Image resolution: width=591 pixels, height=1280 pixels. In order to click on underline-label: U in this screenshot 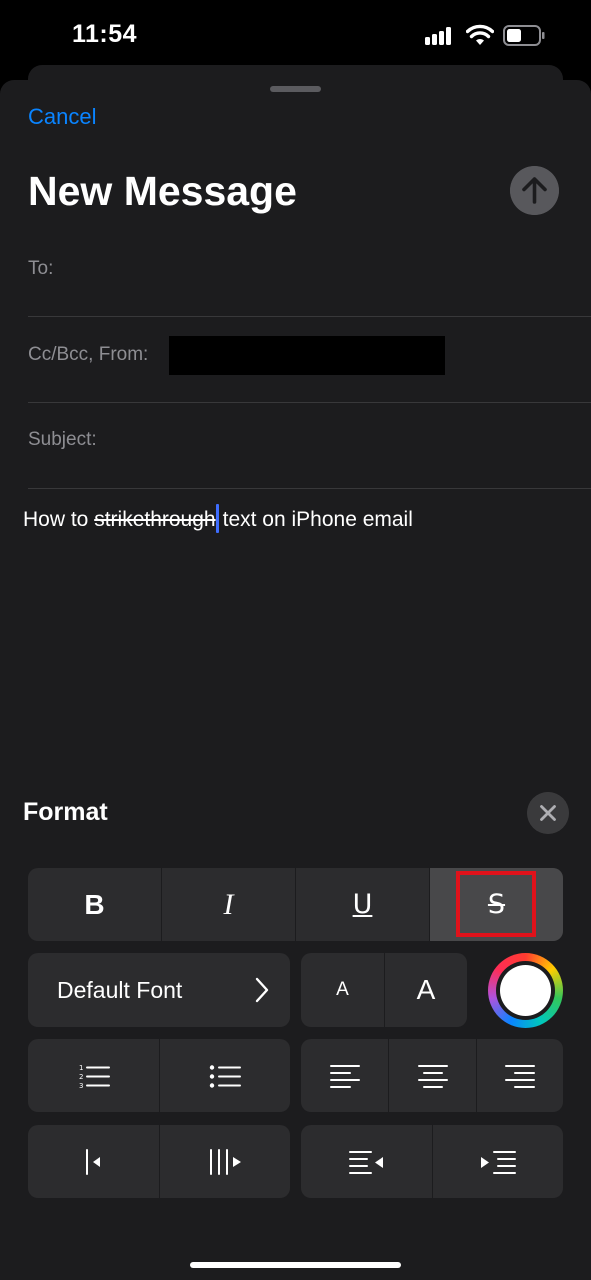, I will do `click(362, 904)`.